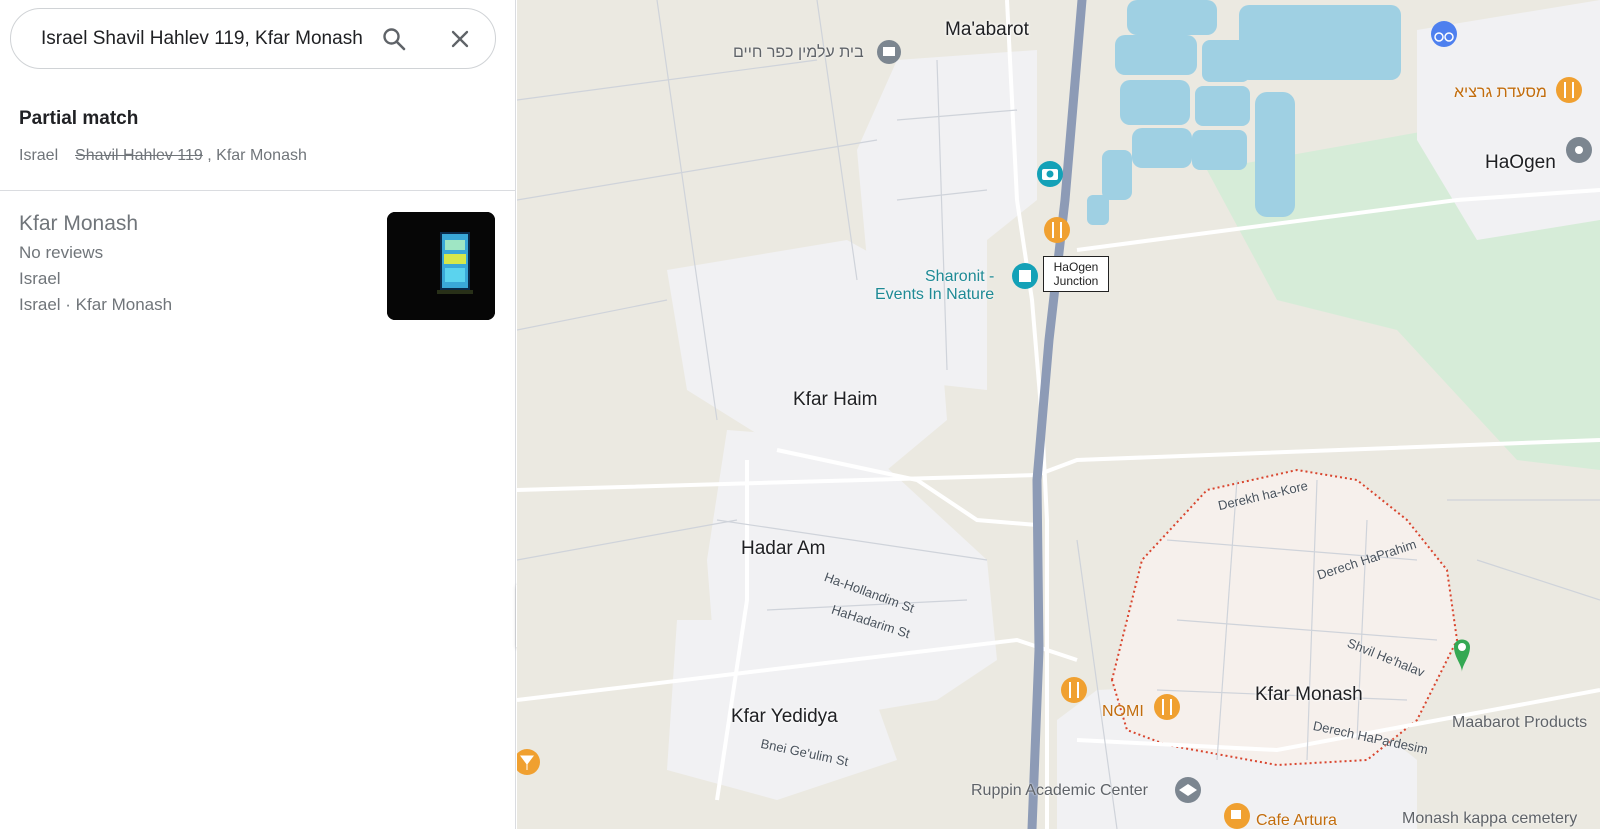  What do you see at coordinates (206, 39) in the screenshot?
I see `search-input` at bounding box center [206, 39].